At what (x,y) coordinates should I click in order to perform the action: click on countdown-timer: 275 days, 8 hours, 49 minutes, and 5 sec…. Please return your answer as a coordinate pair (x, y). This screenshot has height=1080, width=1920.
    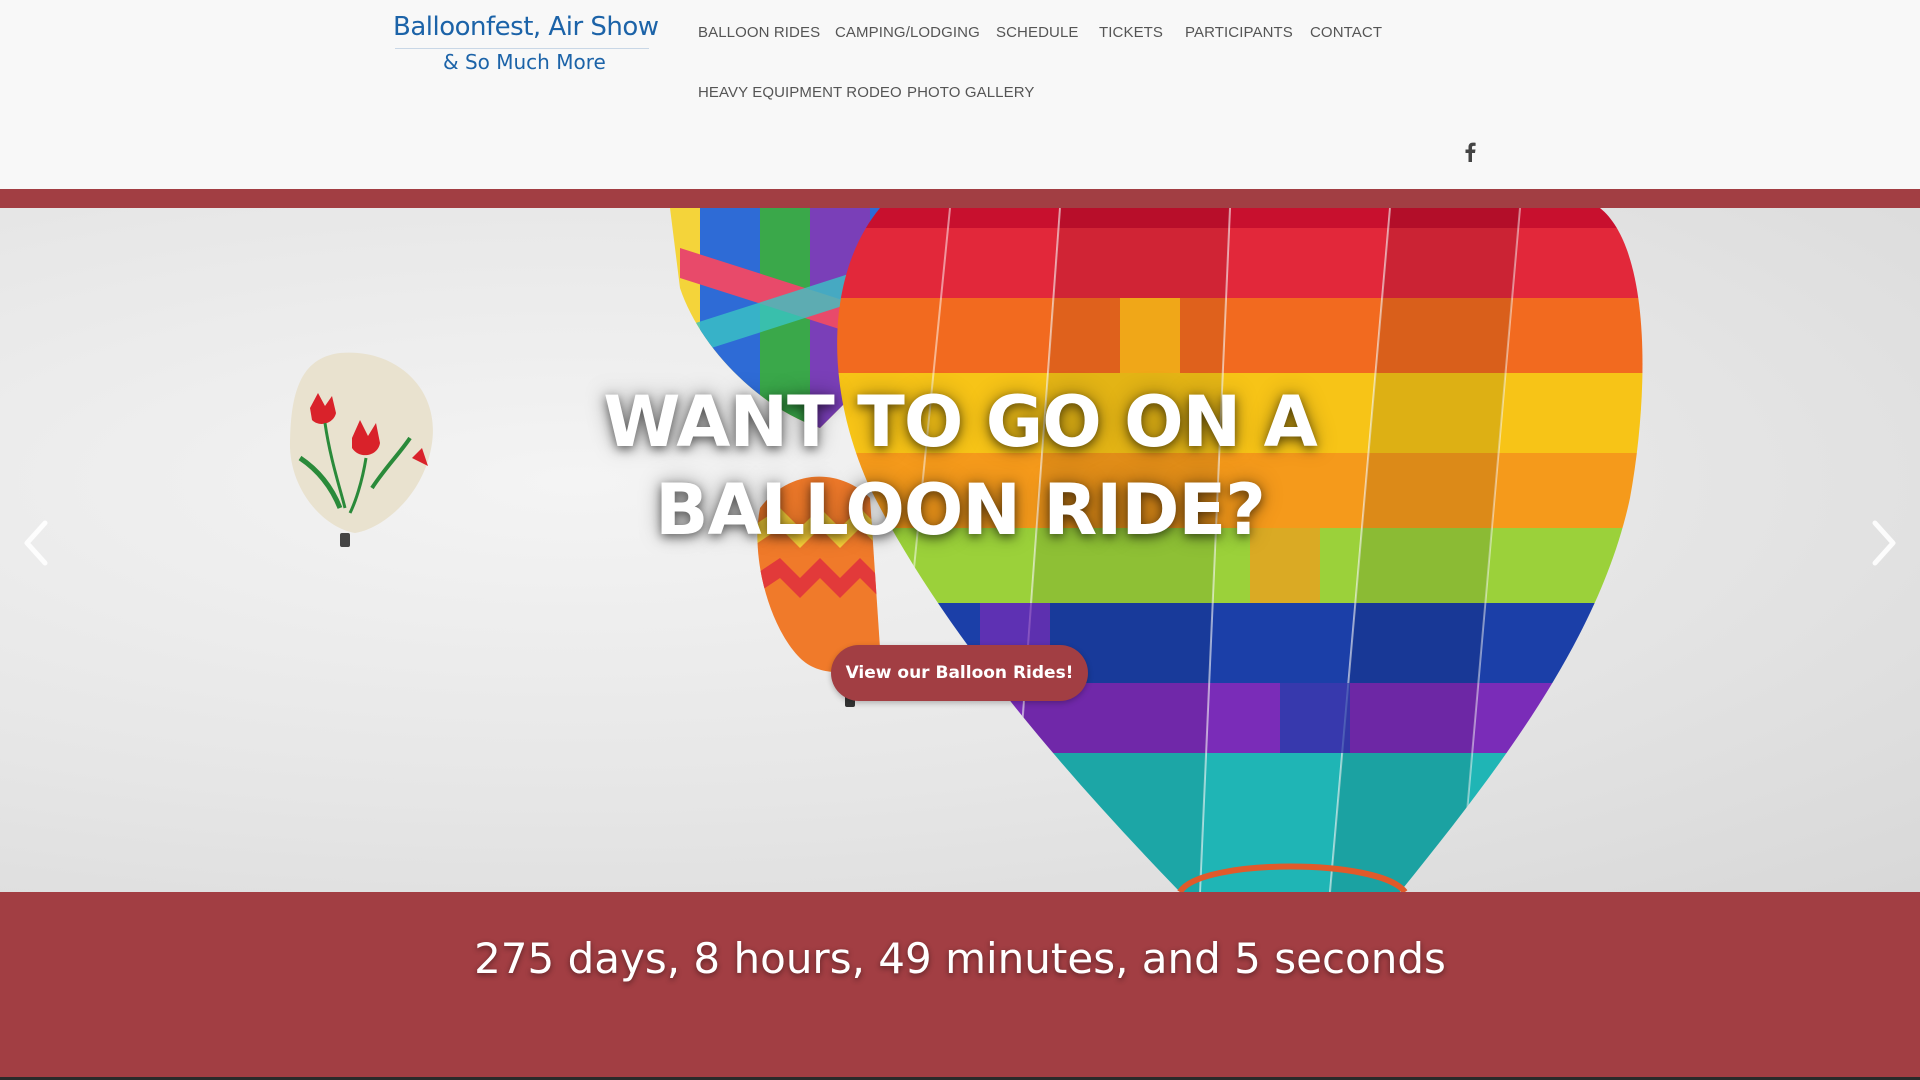
    Looking at the image, I should click on (960, 958).